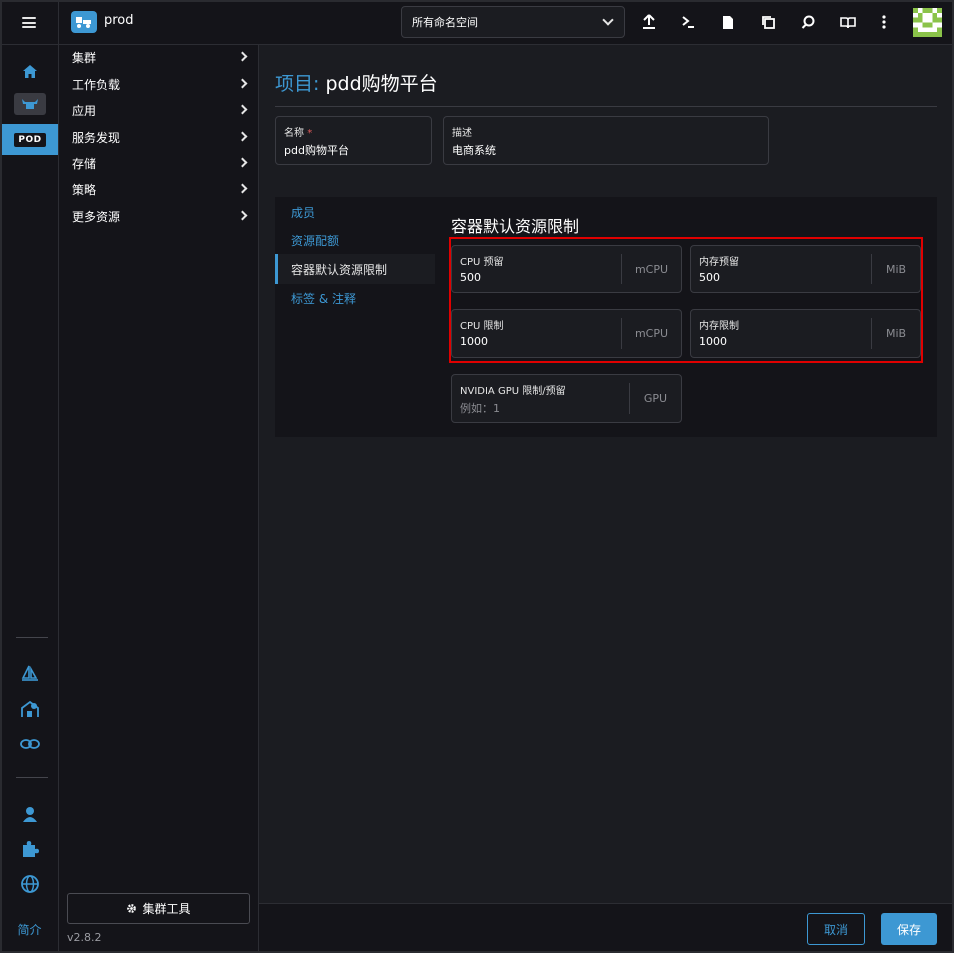 This screenshot has height=953, width=954. Describe the element at coordinates (162, 86) in the screenshot. I see `sidenav-item-workload: 工作负载` at that location.